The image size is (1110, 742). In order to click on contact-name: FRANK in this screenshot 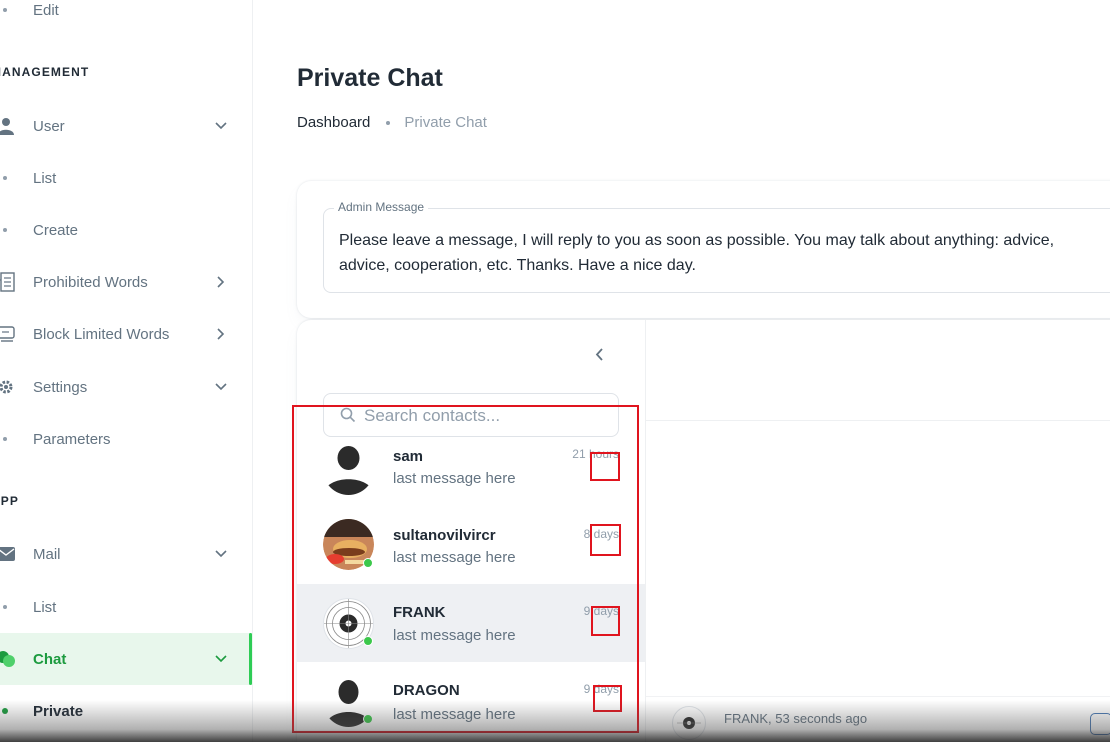, I will do `click(419, 612)`.